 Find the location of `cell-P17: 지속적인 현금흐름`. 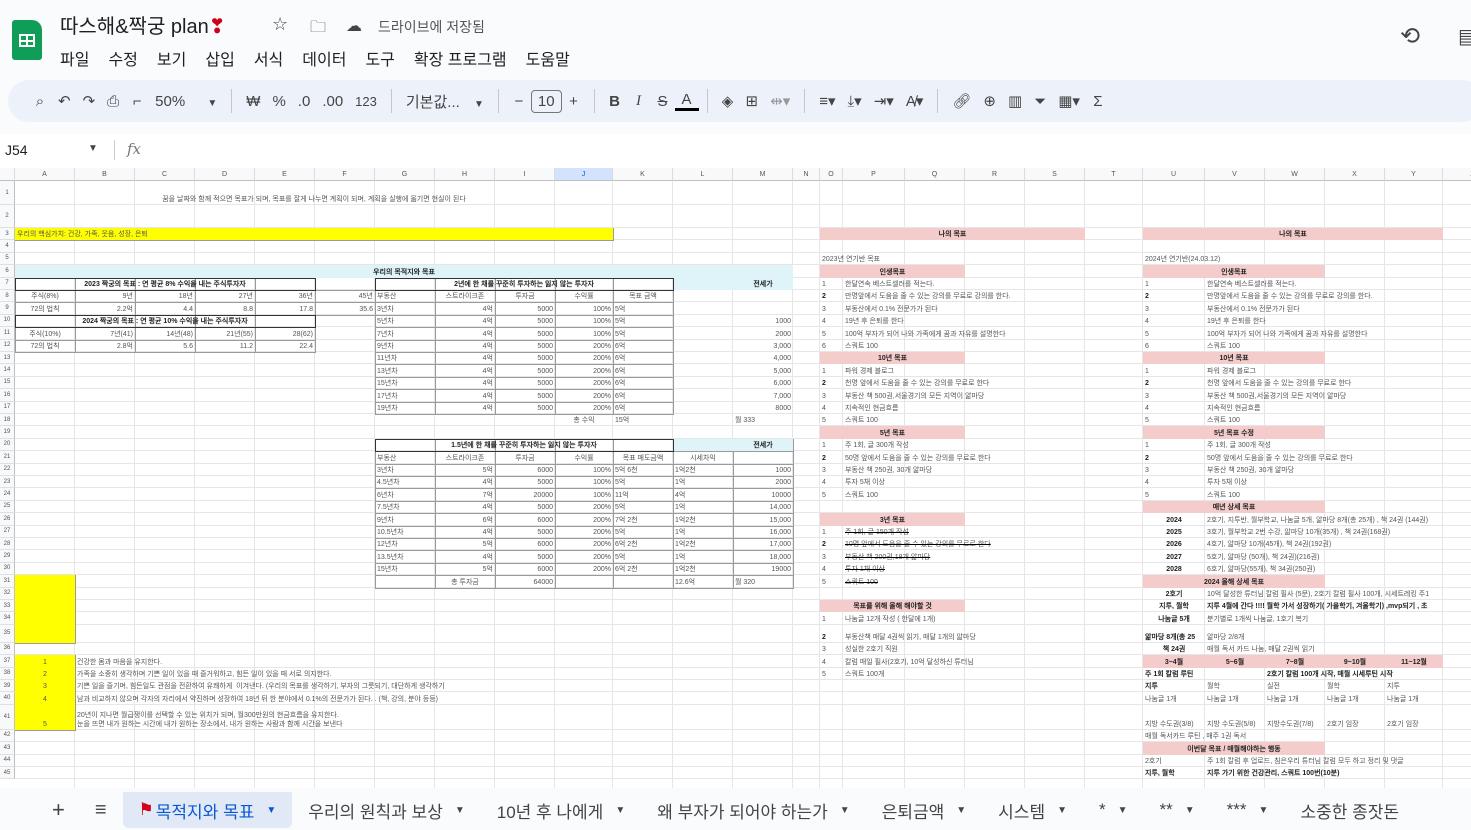

cell-P17: 지속적인 현금흐름 is located at coordinates (874, 408).